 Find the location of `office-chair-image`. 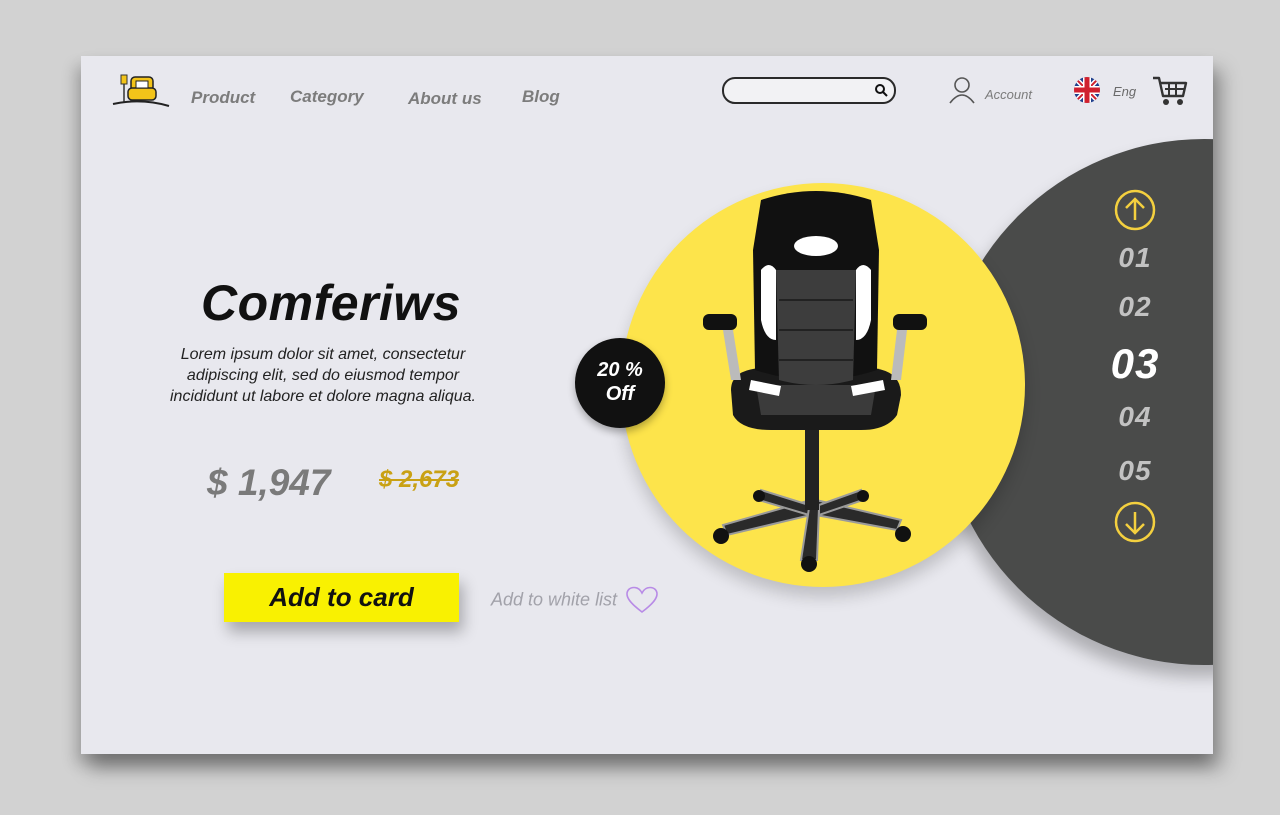

office-chair-image is located at coordinates (815, 381).